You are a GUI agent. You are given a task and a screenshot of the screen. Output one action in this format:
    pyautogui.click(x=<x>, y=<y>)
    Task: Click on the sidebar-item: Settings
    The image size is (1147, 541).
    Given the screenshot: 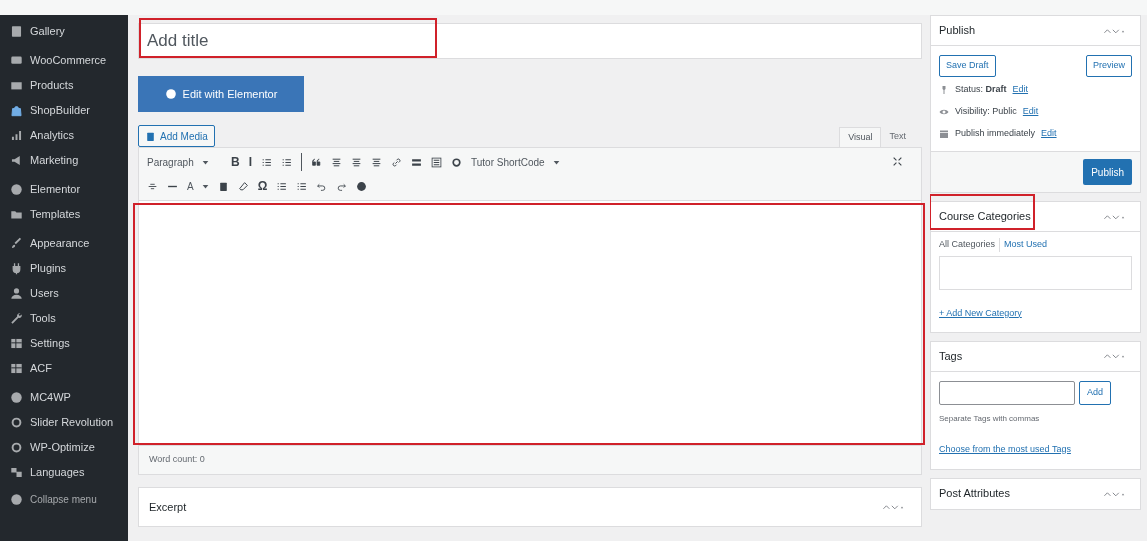 What is the action you would take?
    pyautogui.click(x=64, y=343)
    